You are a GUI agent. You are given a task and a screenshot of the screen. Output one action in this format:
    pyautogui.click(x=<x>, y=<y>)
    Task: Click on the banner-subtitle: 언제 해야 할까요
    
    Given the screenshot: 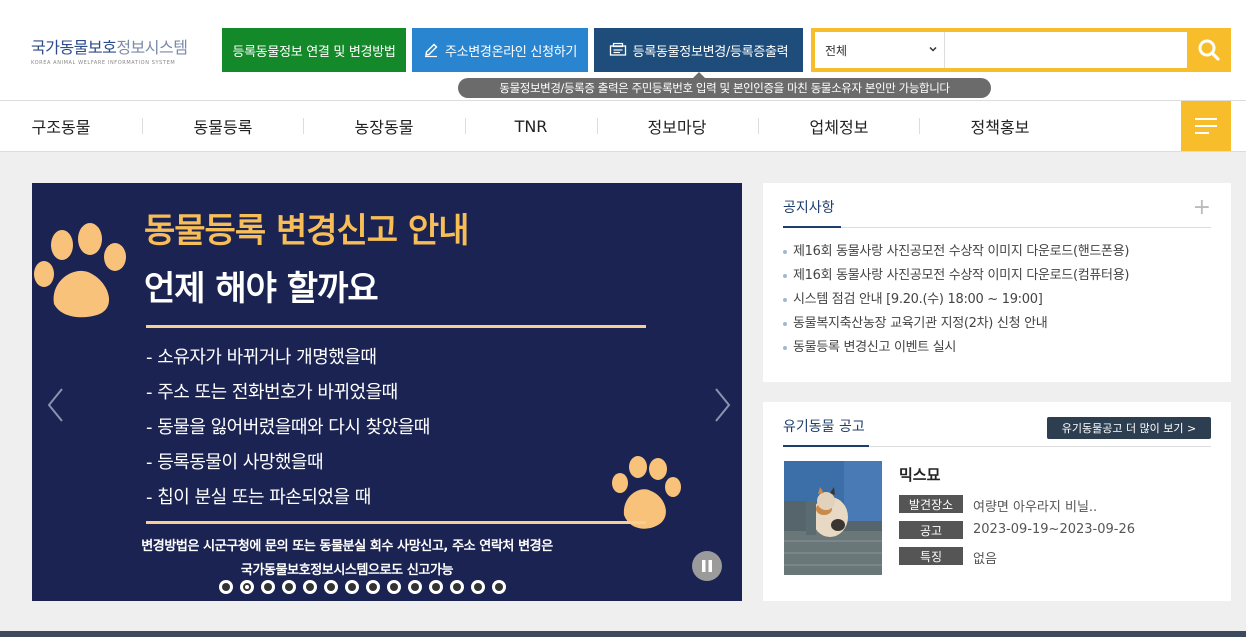 What is the action you would take?
    pyautogui.click(x=261, y=289)
    